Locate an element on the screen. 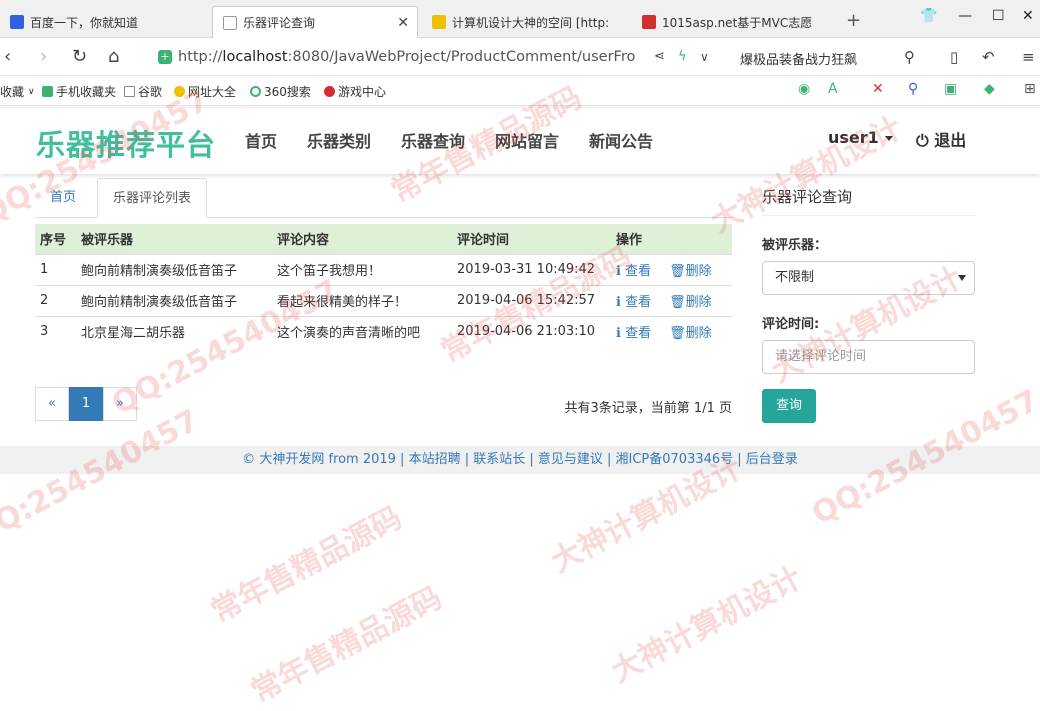 The image size is (1040, 711). next-page-button: » is located at coordinates (120, 404).